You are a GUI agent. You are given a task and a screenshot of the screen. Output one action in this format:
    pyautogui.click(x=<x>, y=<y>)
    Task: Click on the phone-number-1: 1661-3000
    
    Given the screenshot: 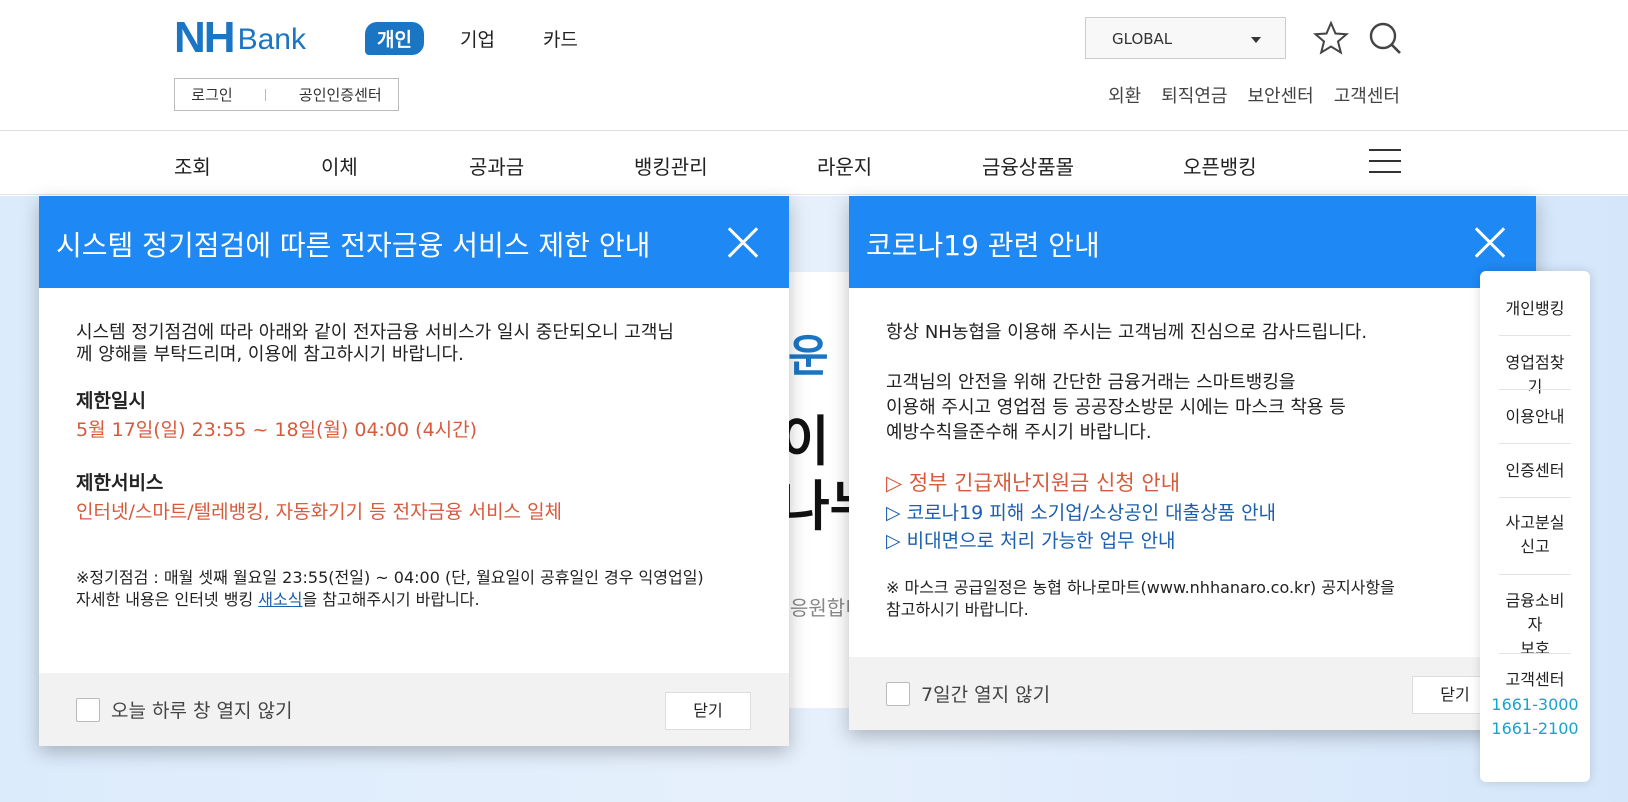 What is the action you would take?
    pyautogui.click(x=1535, y=704)
    